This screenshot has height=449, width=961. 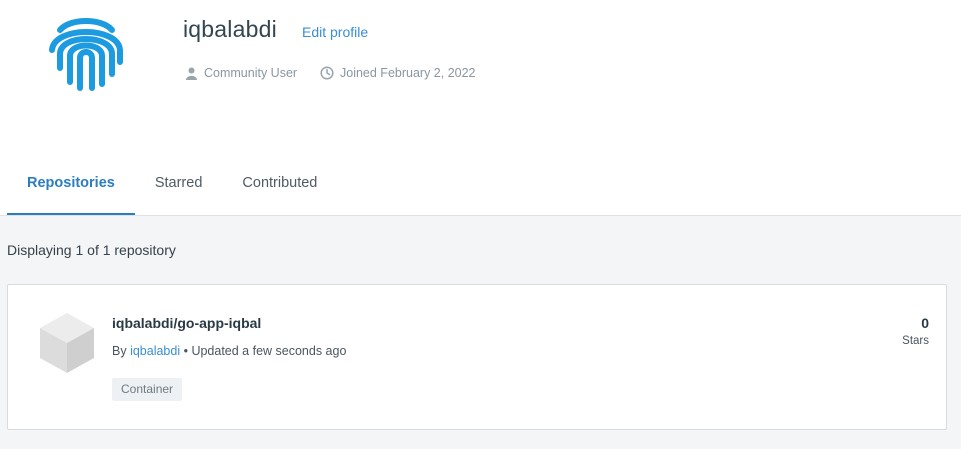 What do you see at coordinates (179, 188) in the screenshot?
I see `tab-starred: Starred` at bounding box center [179, 188].